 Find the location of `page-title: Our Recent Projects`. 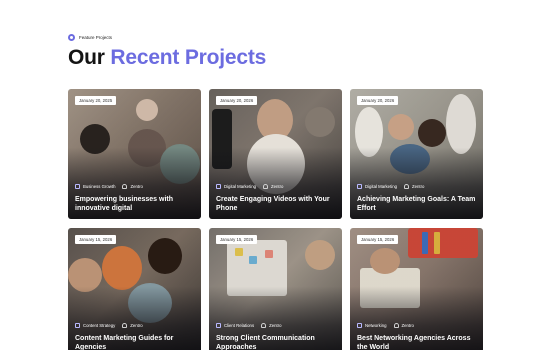

page-title: Our Recent Projects is located at coordinates (167, 58).